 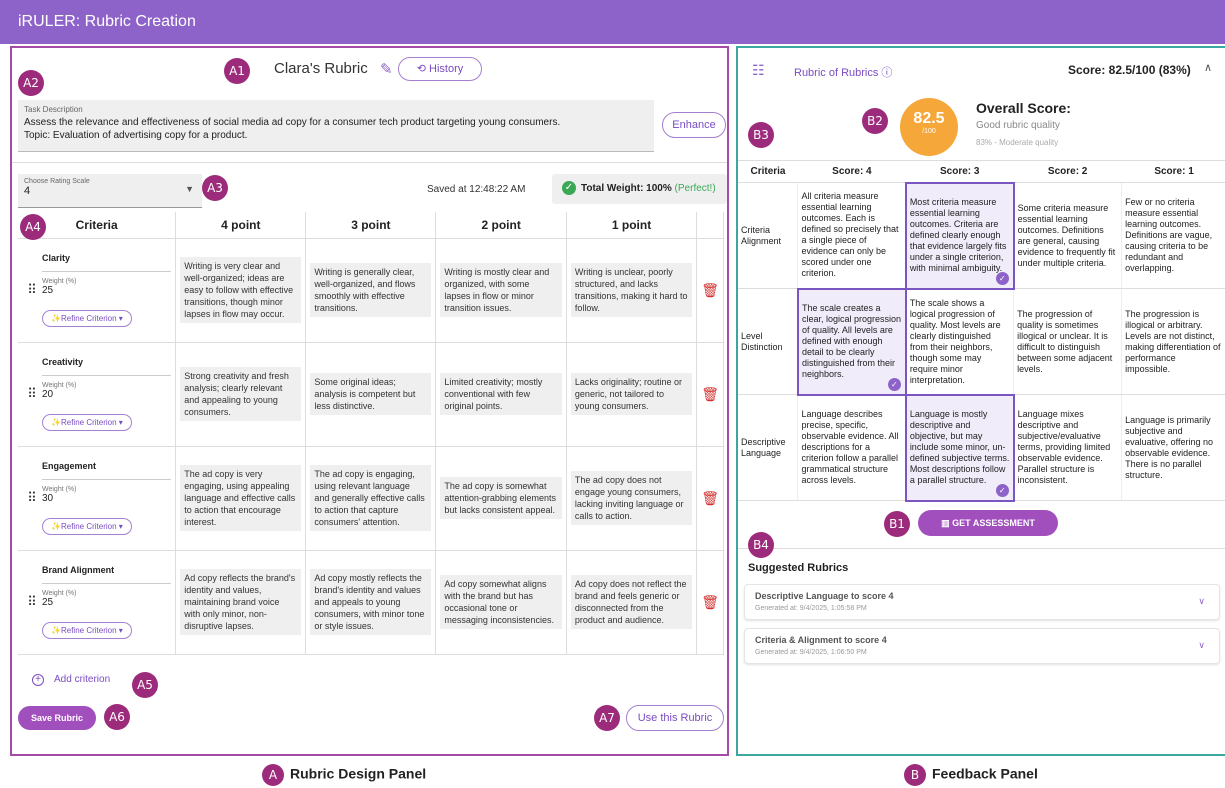 What do you see at coordinates (612, 22) in the screenshot?
I see `app-title-bar: iRULER: Rubric Creation` at bounding box center [612, 22].